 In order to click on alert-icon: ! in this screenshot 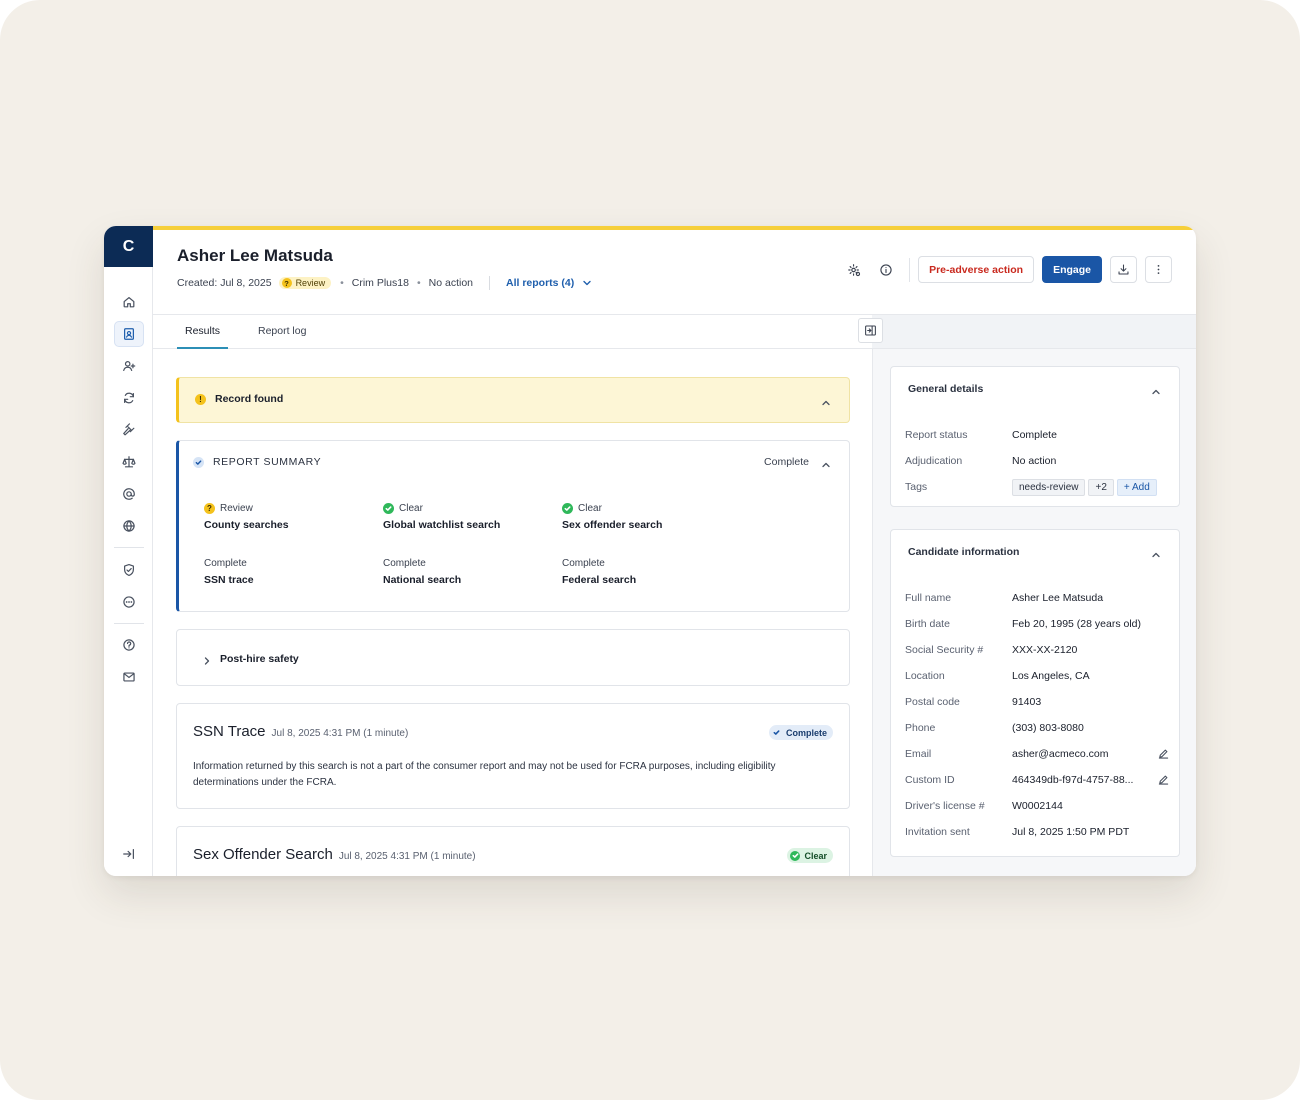, I will do `click(200, 399)`.